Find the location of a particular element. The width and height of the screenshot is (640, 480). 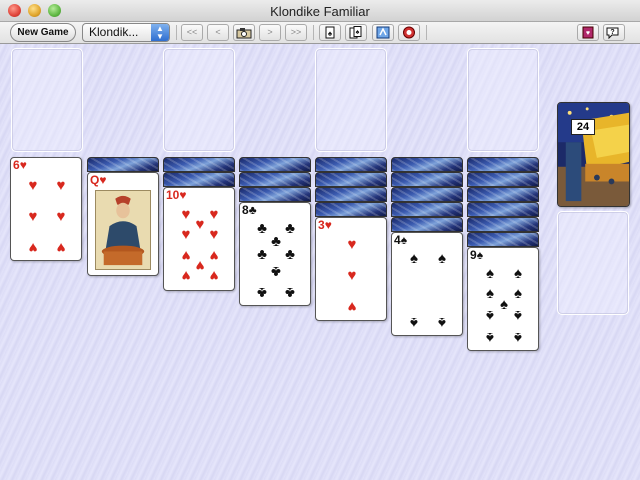

help-icon: ? is located at coordinates (612, 33).